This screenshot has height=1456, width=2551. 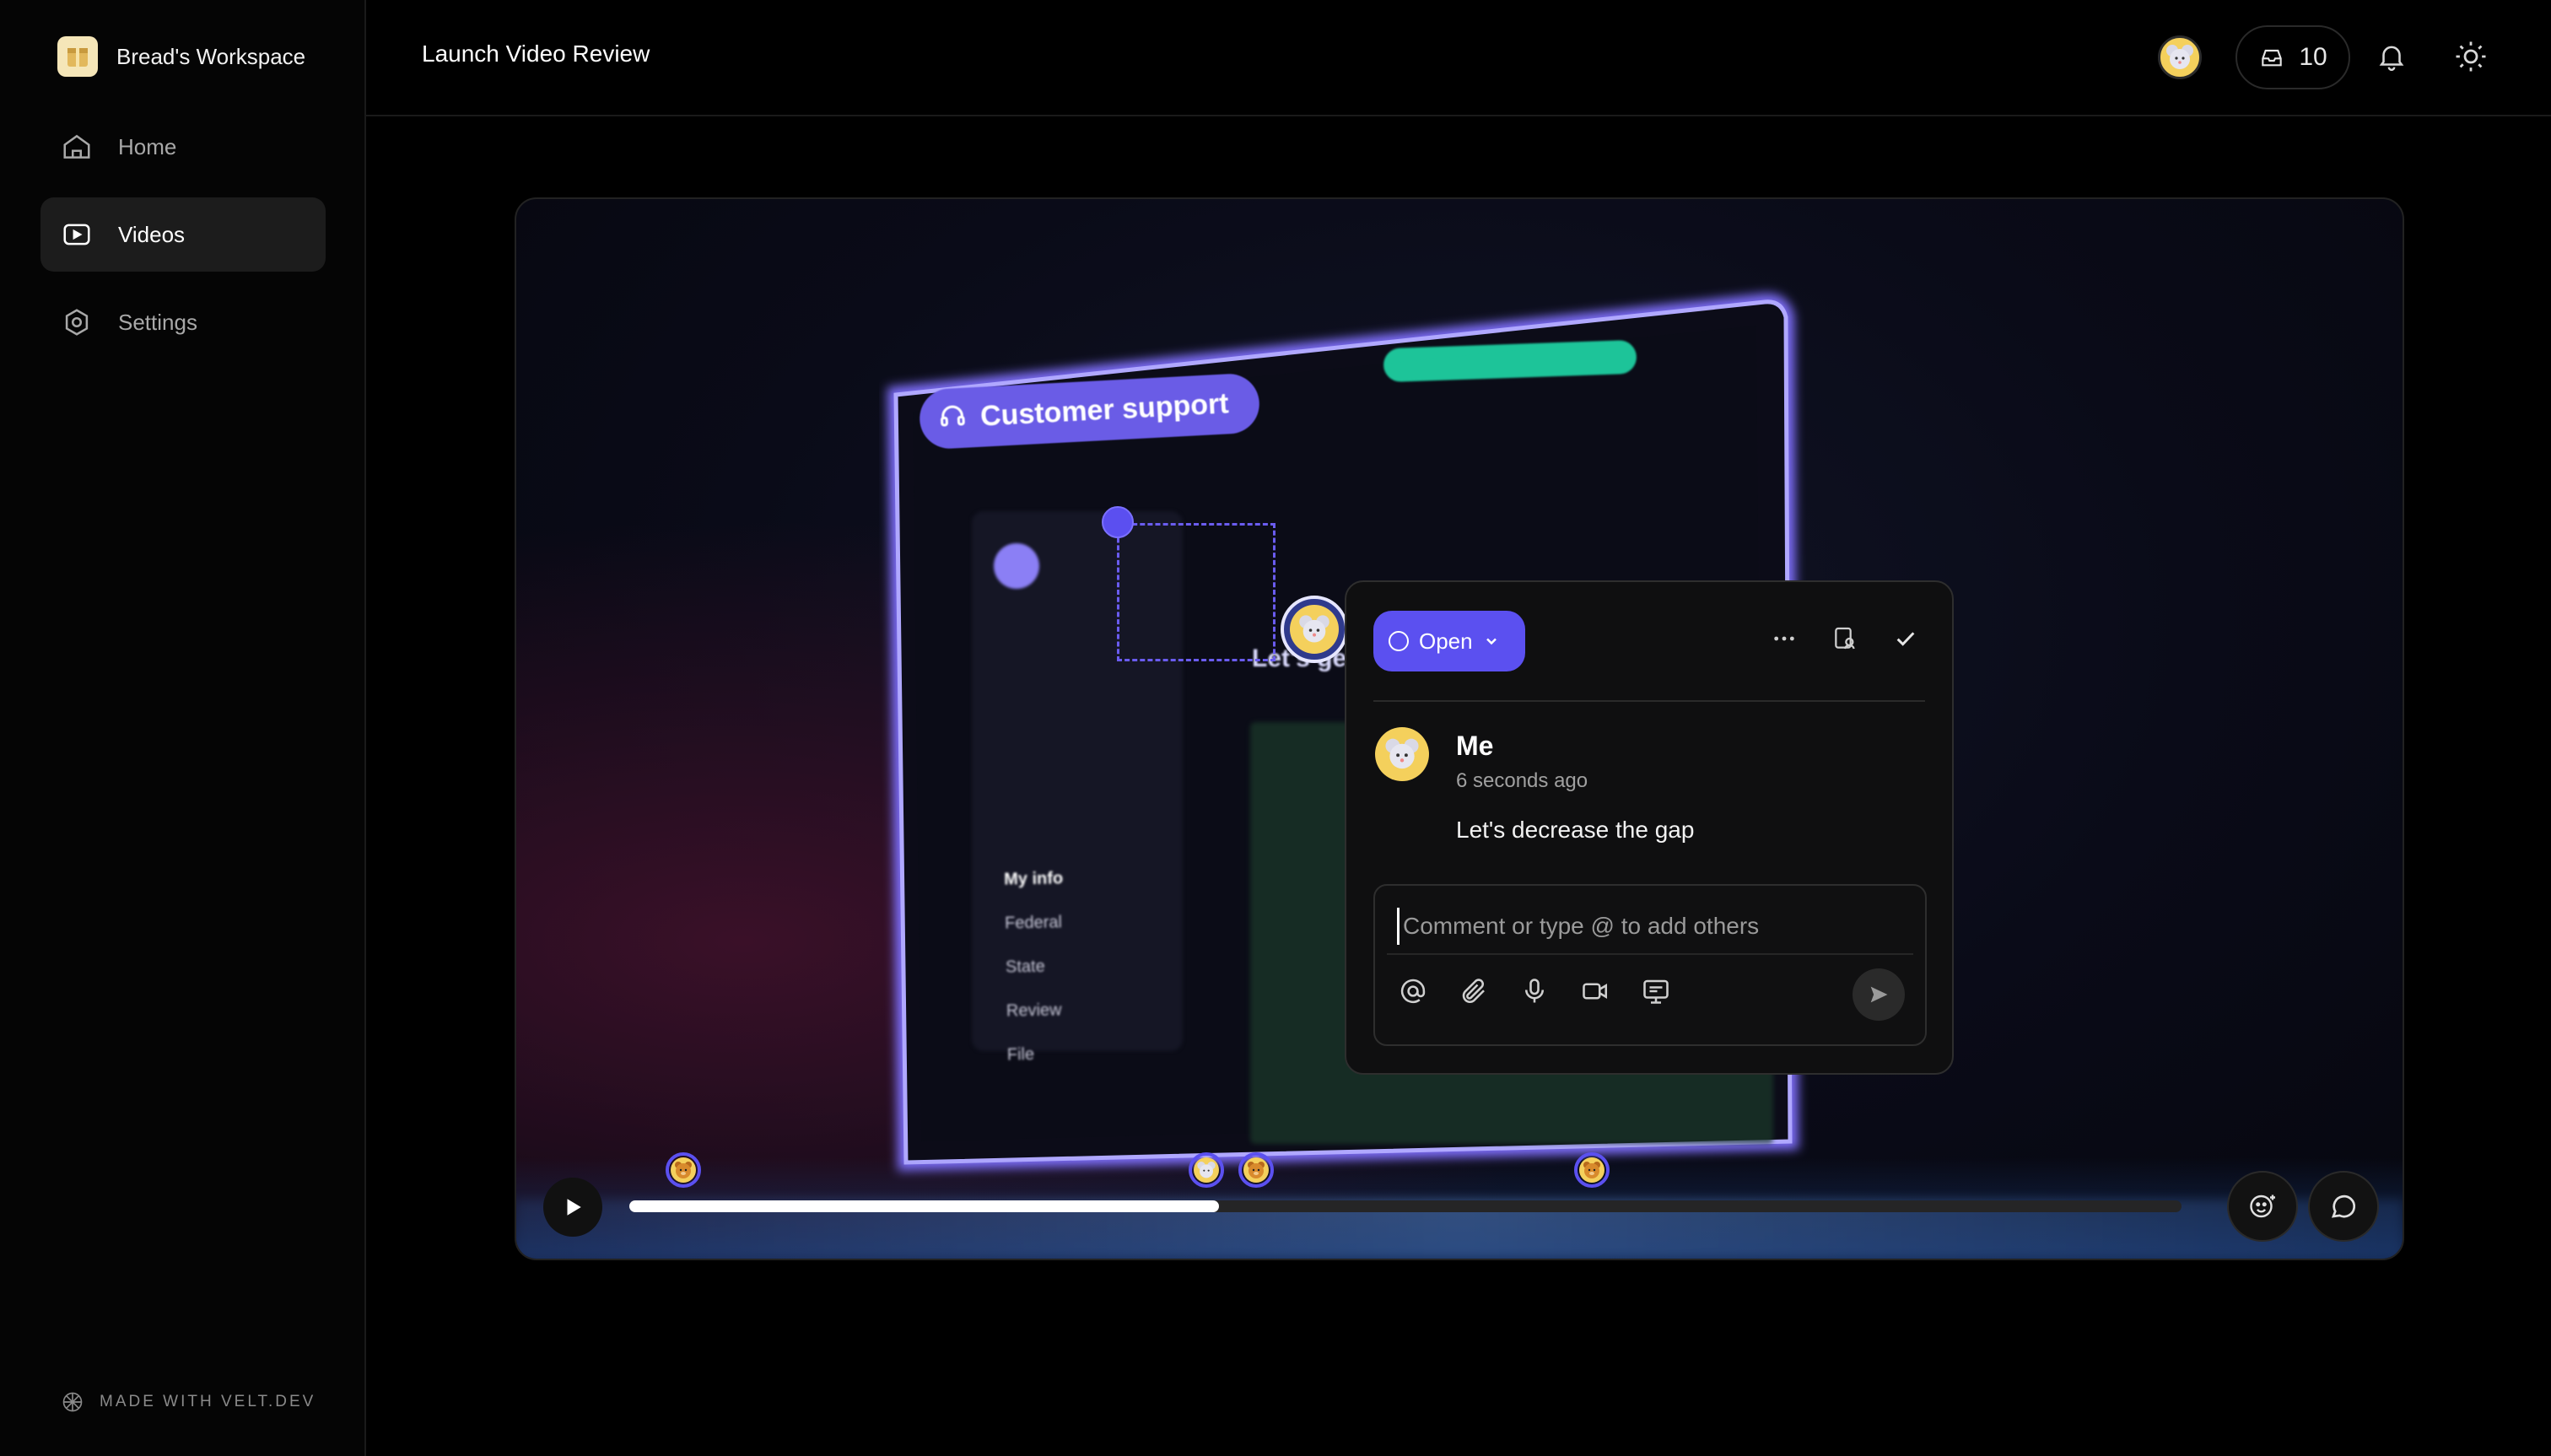 I want to click on add-reaction-button, so click(x=2262, y=1206).